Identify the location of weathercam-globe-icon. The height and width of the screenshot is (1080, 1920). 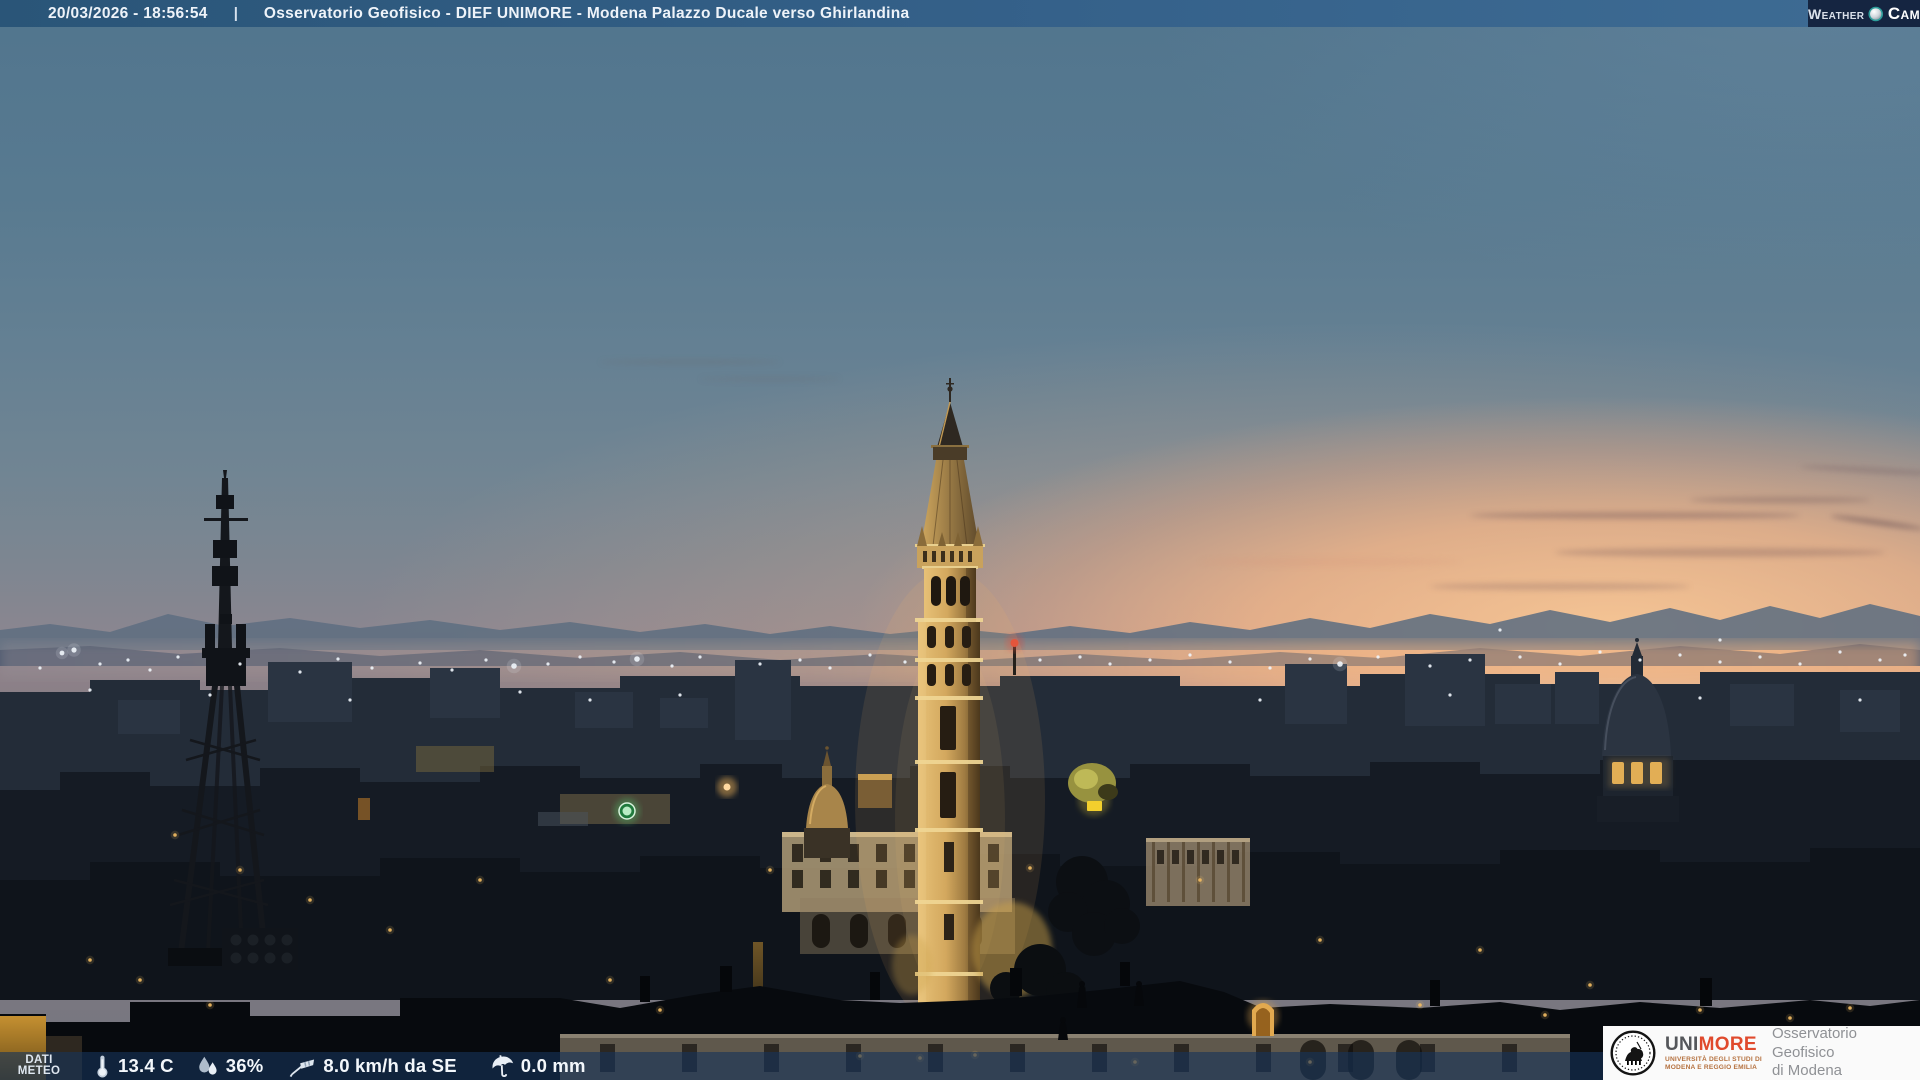
(1876, 13).